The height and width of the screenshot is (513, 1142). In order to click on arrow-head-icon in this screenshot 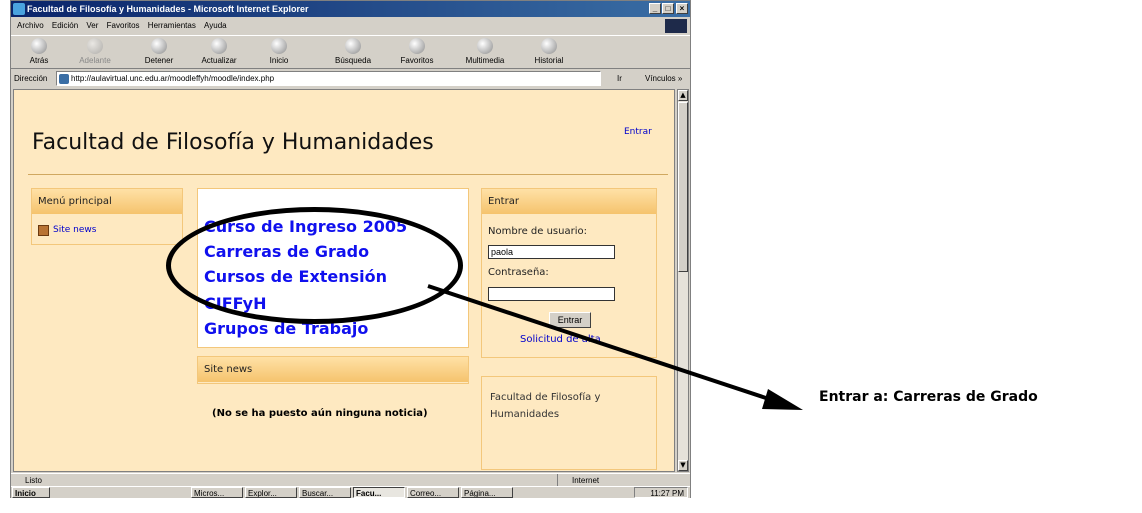, I will do `click(782, 399)`.